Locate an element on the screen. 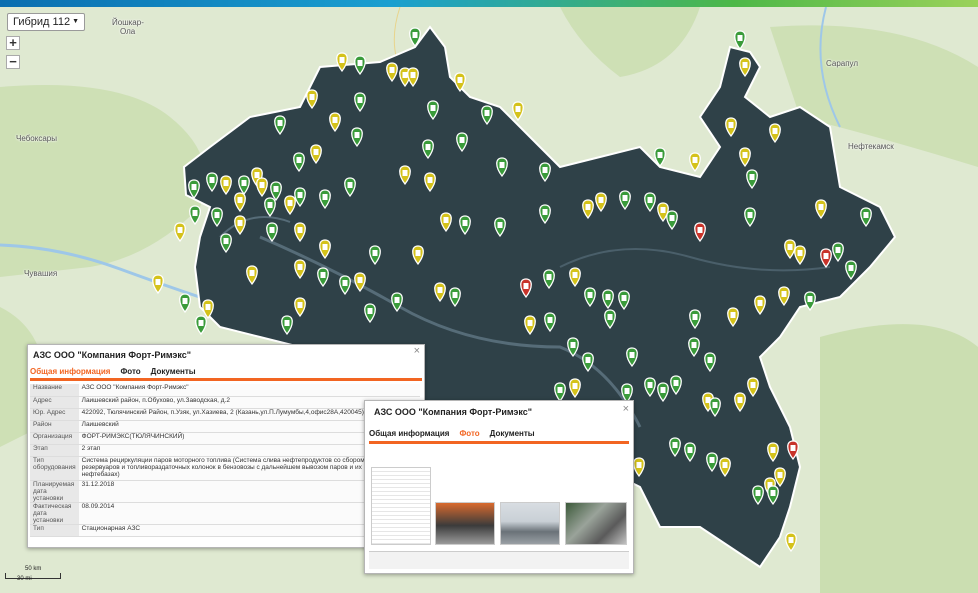  map-label-chuvashia: Чувашия is located at coordinates (41, 273).